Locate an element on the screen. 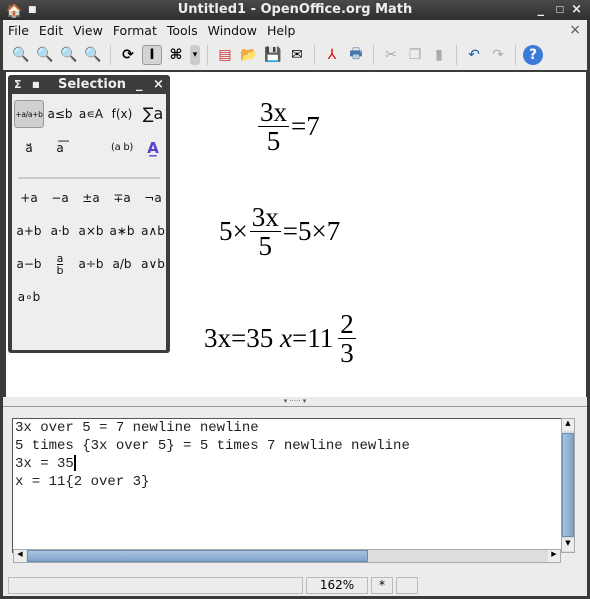 This screenshot has height=599, width=590. operator-5: a+b is located at coordinates (29, 231).